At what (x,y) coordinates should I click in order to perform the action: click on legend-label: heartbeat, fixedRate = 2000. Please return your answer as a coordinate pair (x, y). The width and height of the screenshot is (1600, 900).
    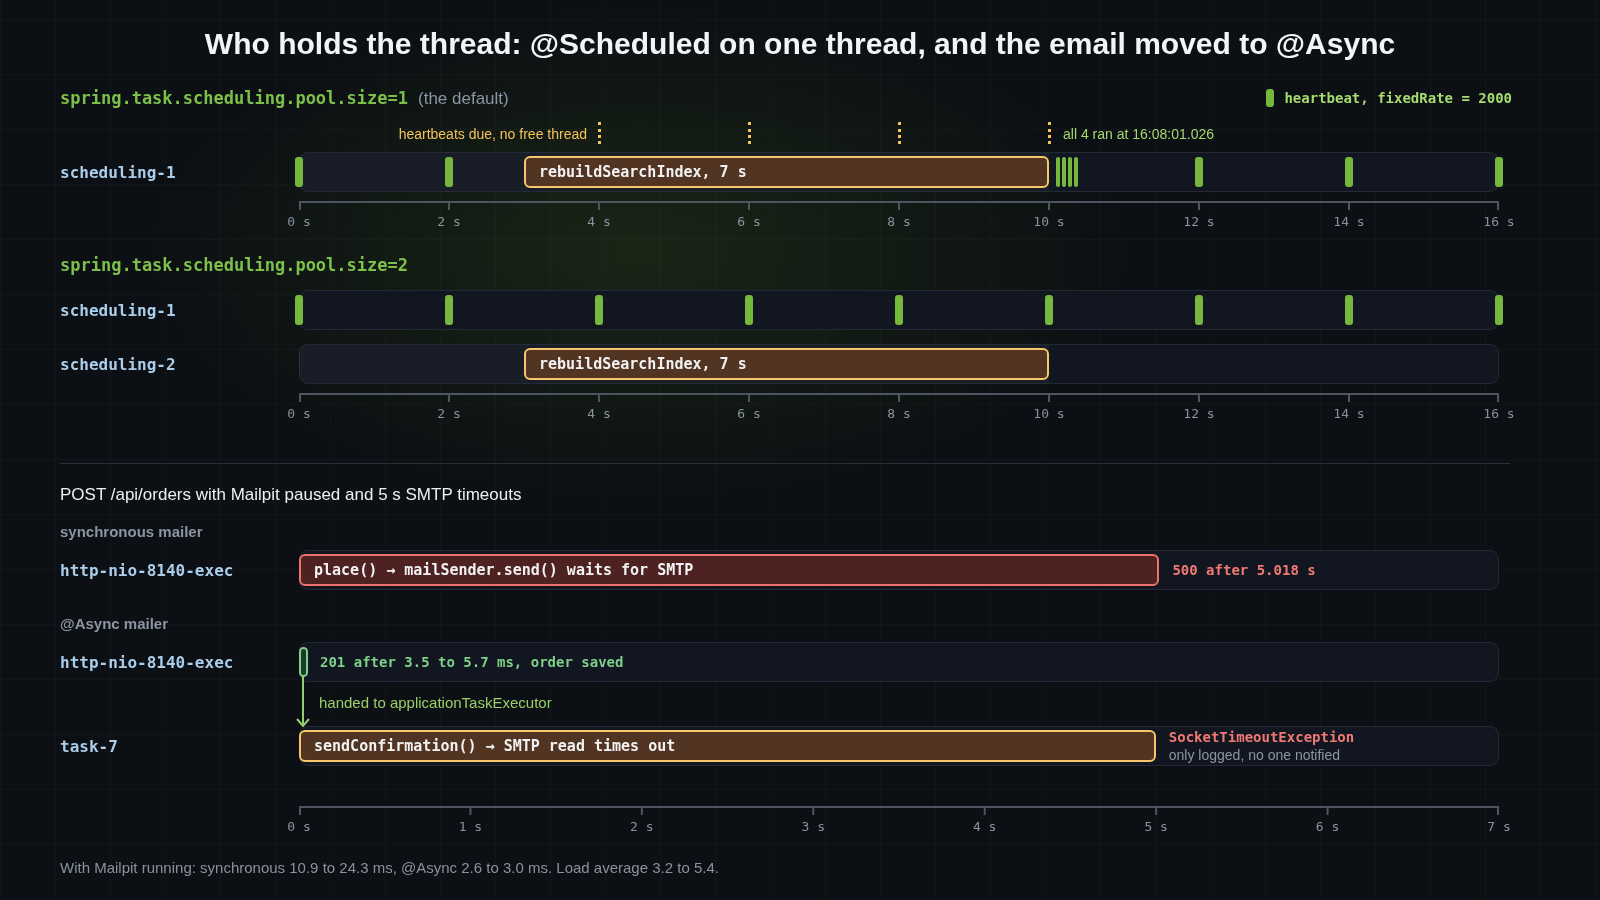
    Looking at the image, I should click on (1398, 98).